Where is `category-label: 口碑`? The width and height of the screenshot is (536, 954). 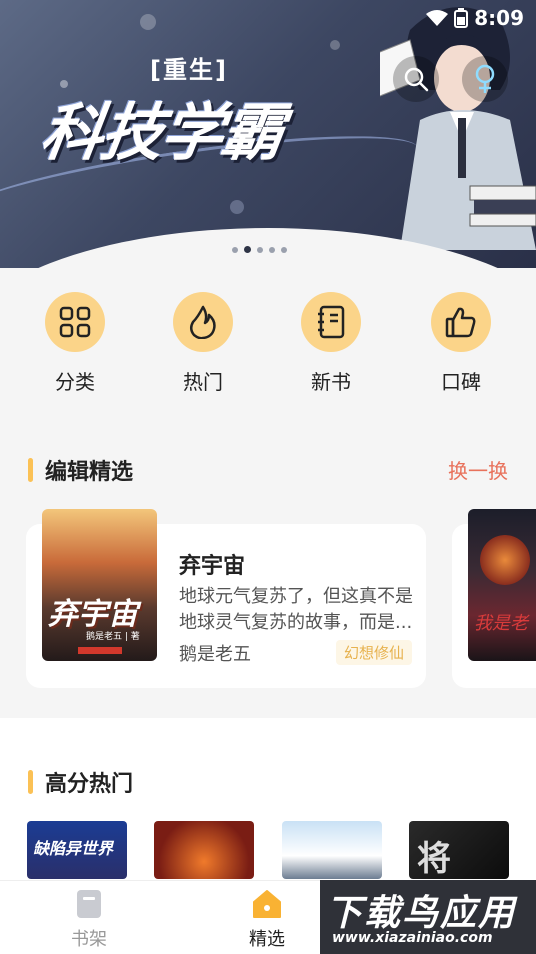
category-label: 口碑 is located at coordinates (461, 382).